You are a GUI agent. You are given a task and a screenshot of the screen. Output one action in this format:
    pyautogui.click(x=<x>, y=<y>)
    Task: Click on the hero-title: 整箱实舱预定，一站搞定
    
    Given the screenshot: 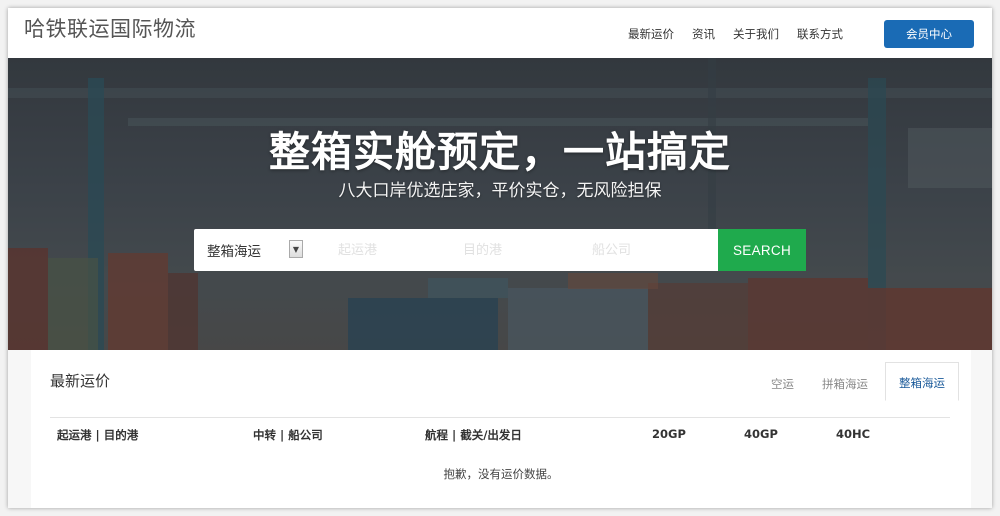 What is the action you would take?
    pyautogui.click(x=500, y=152)
    